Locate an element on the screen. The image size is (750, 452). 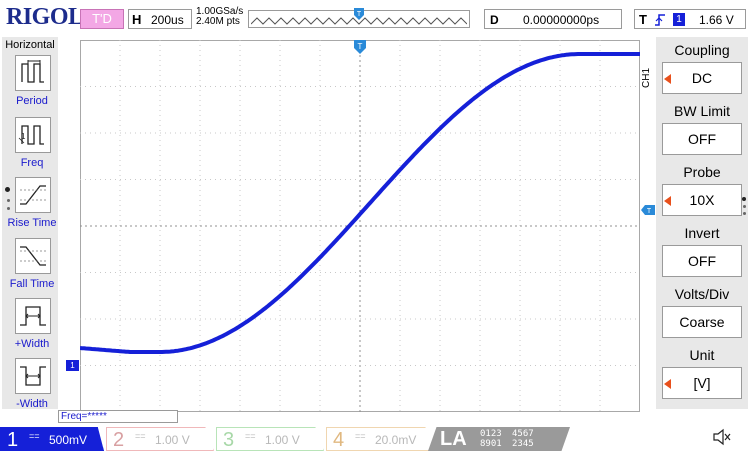
neg-width-label: -Width is located at coordinates (32, 404).